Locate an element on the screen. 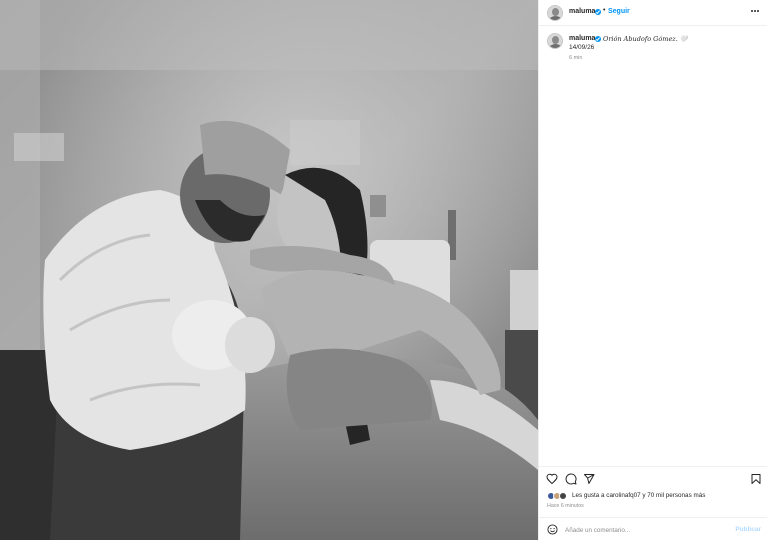 The image size is (767, 540). bookmark-icon is located at coordinates (756, 479).